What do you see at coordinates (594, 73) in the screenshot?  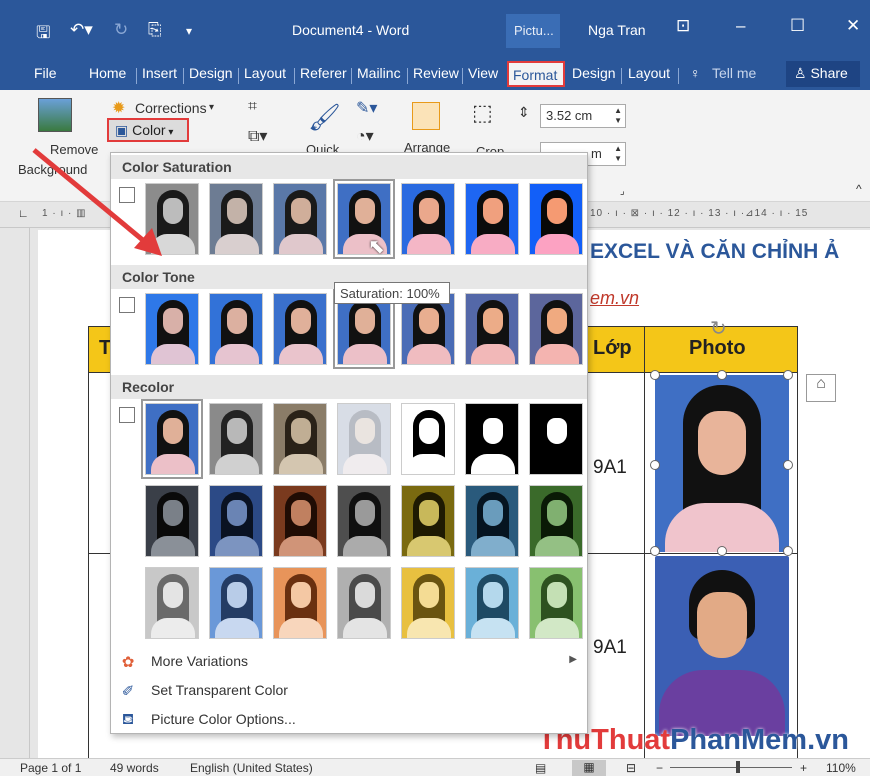 I see `tab-design-picture: Design` at bounding box center [594, 73].